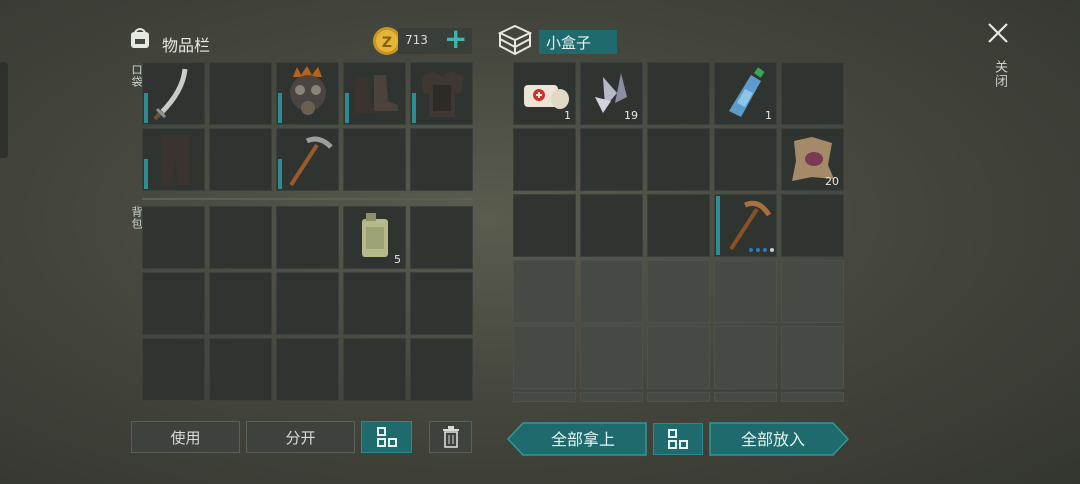  I want to click on svg-text: Z, so click(387, 43).